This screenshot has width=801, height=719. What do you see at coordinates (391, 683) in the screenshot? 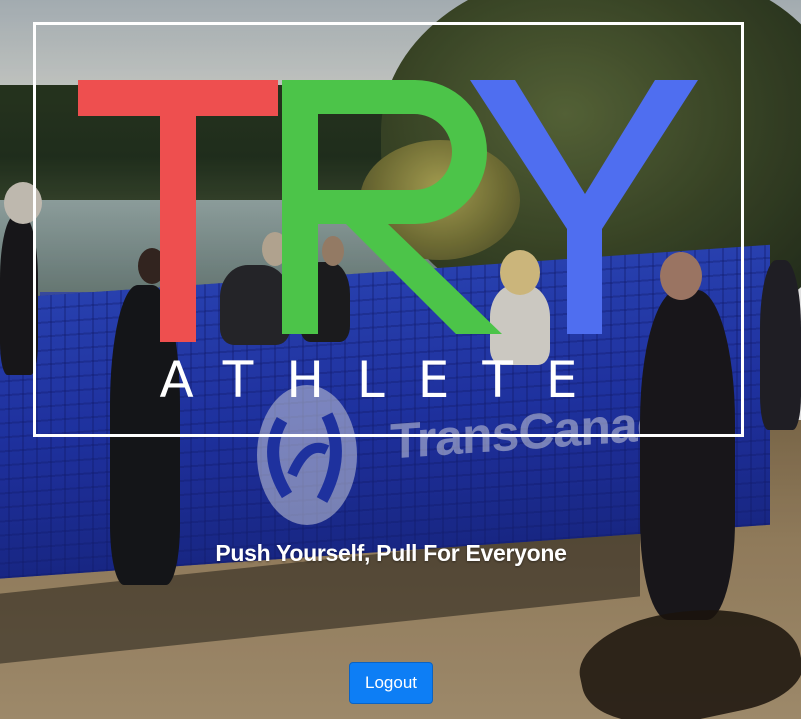
I see `logout-button: Logout` at bounding box center [391, 683].